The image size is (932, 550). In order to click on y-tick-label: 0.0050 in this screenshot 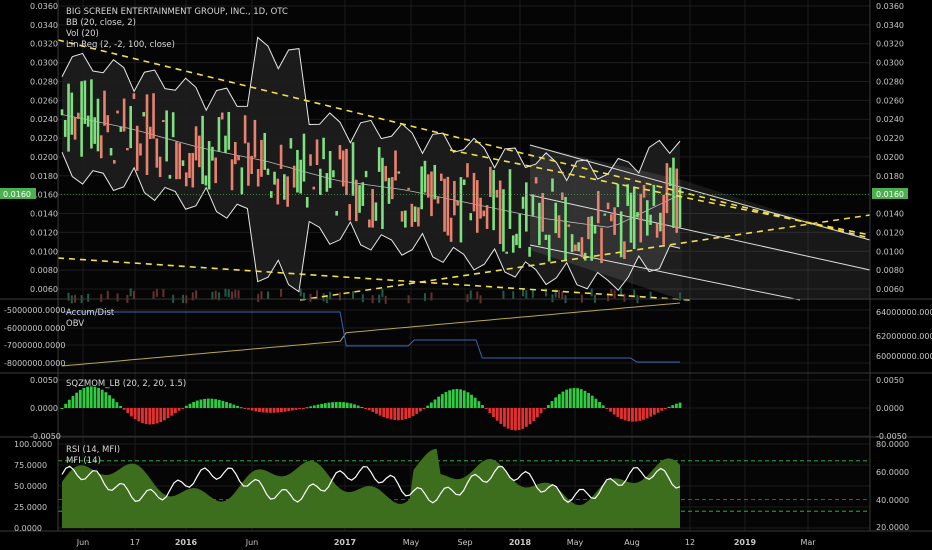, I will do `click(44, 380)`.